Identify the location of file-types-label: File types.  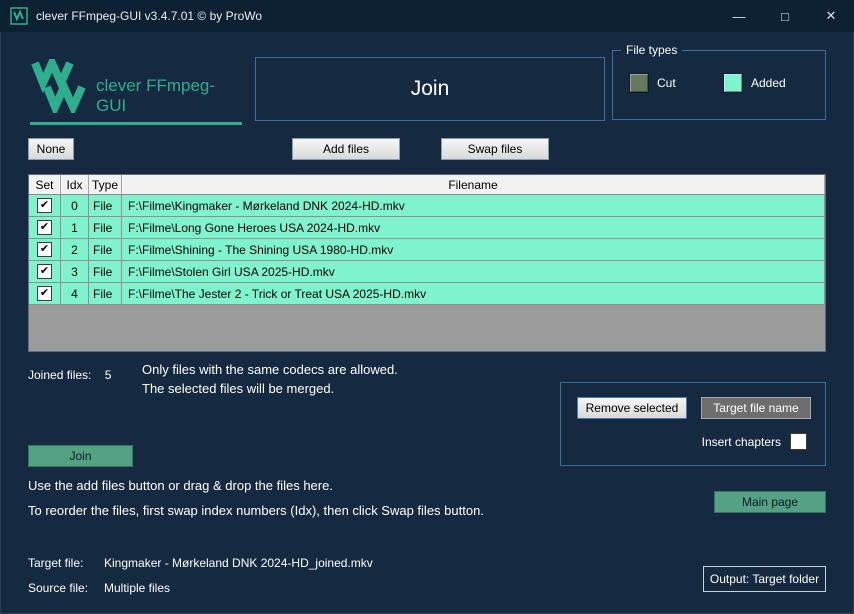
(652, 50).